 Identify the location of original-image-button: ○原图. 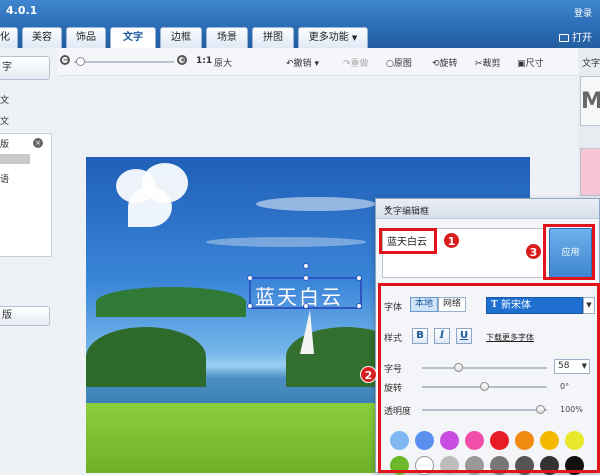
(399, 62).